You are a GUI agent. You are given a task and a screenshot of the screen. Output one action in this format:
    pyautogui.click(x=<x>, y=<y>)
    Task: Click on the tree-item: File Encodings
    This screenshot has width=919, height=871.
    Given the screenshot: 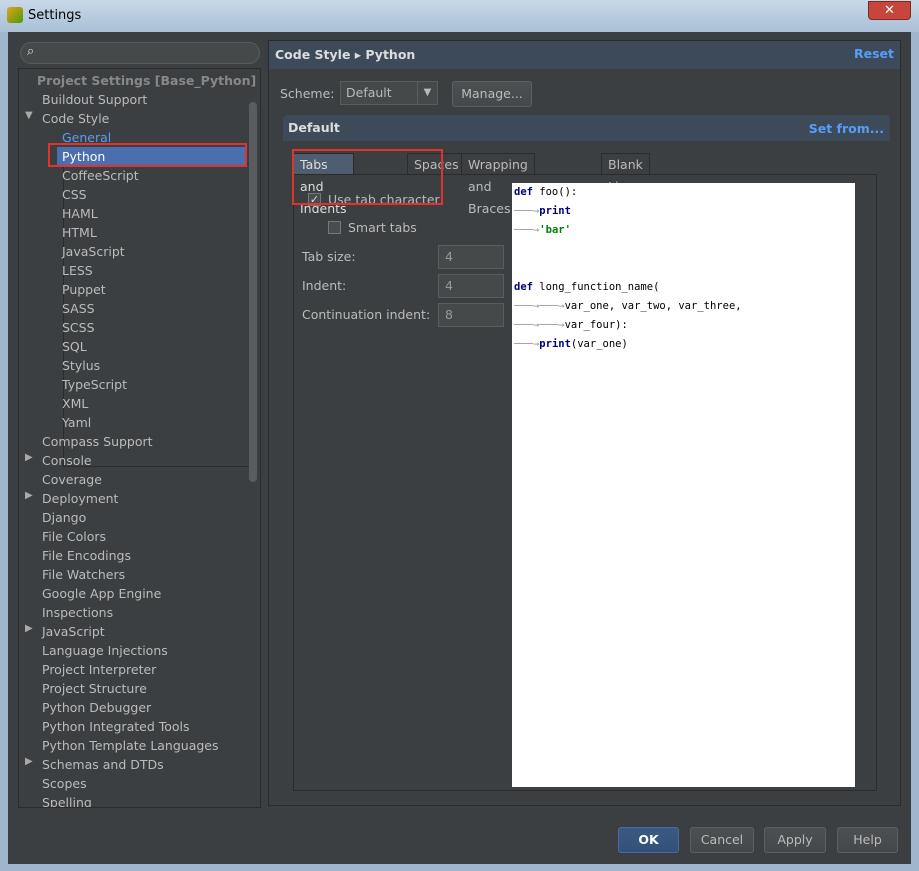 What is the action you would take?
    pyautogui.click(x=86, y=555)
    